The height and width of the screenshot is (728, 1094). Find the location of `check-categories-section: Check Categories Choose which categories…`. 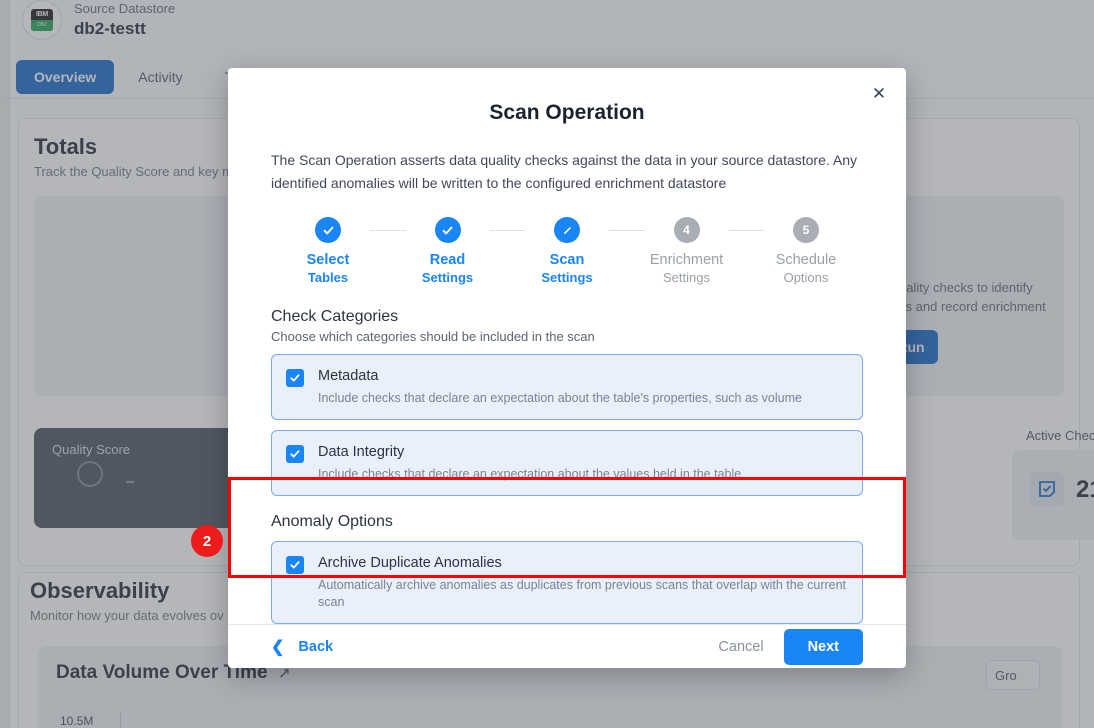

check-categories-section: Check Categories Choose which categories… is located at coordinates (567, 402).